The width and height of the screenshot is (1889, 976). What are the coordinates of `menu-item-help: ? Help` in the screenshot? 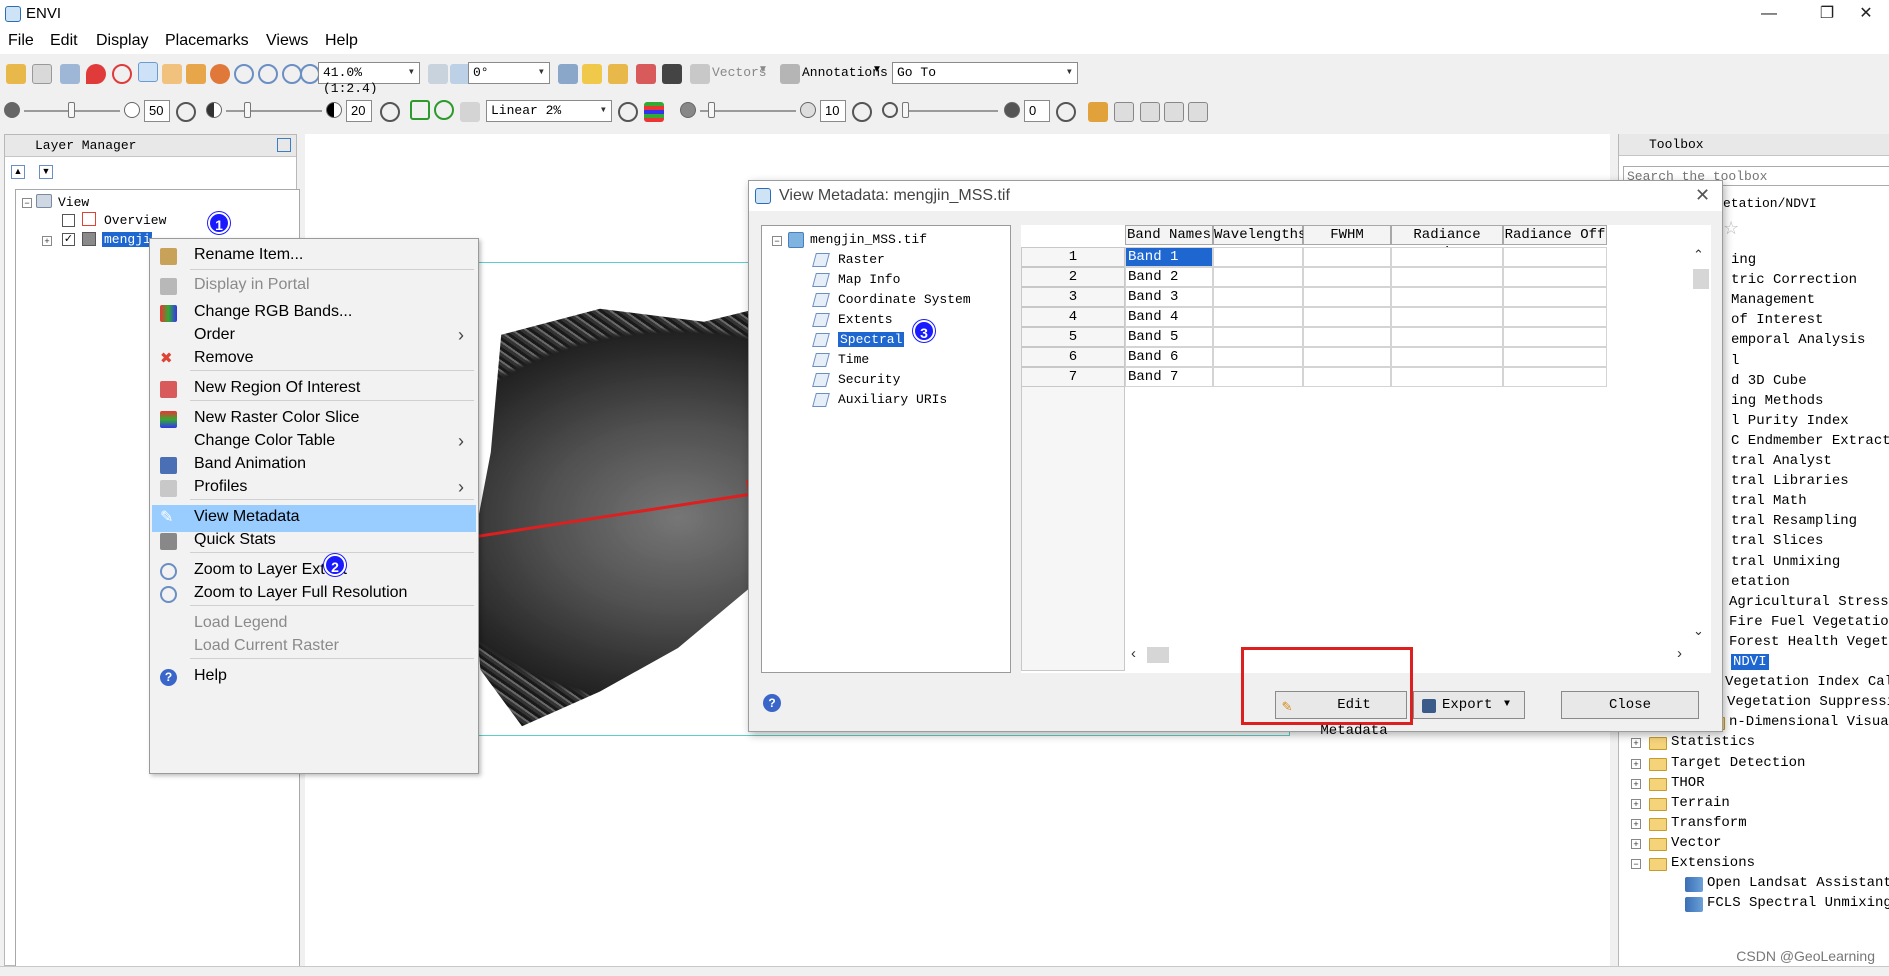 It's located at (314, 677).